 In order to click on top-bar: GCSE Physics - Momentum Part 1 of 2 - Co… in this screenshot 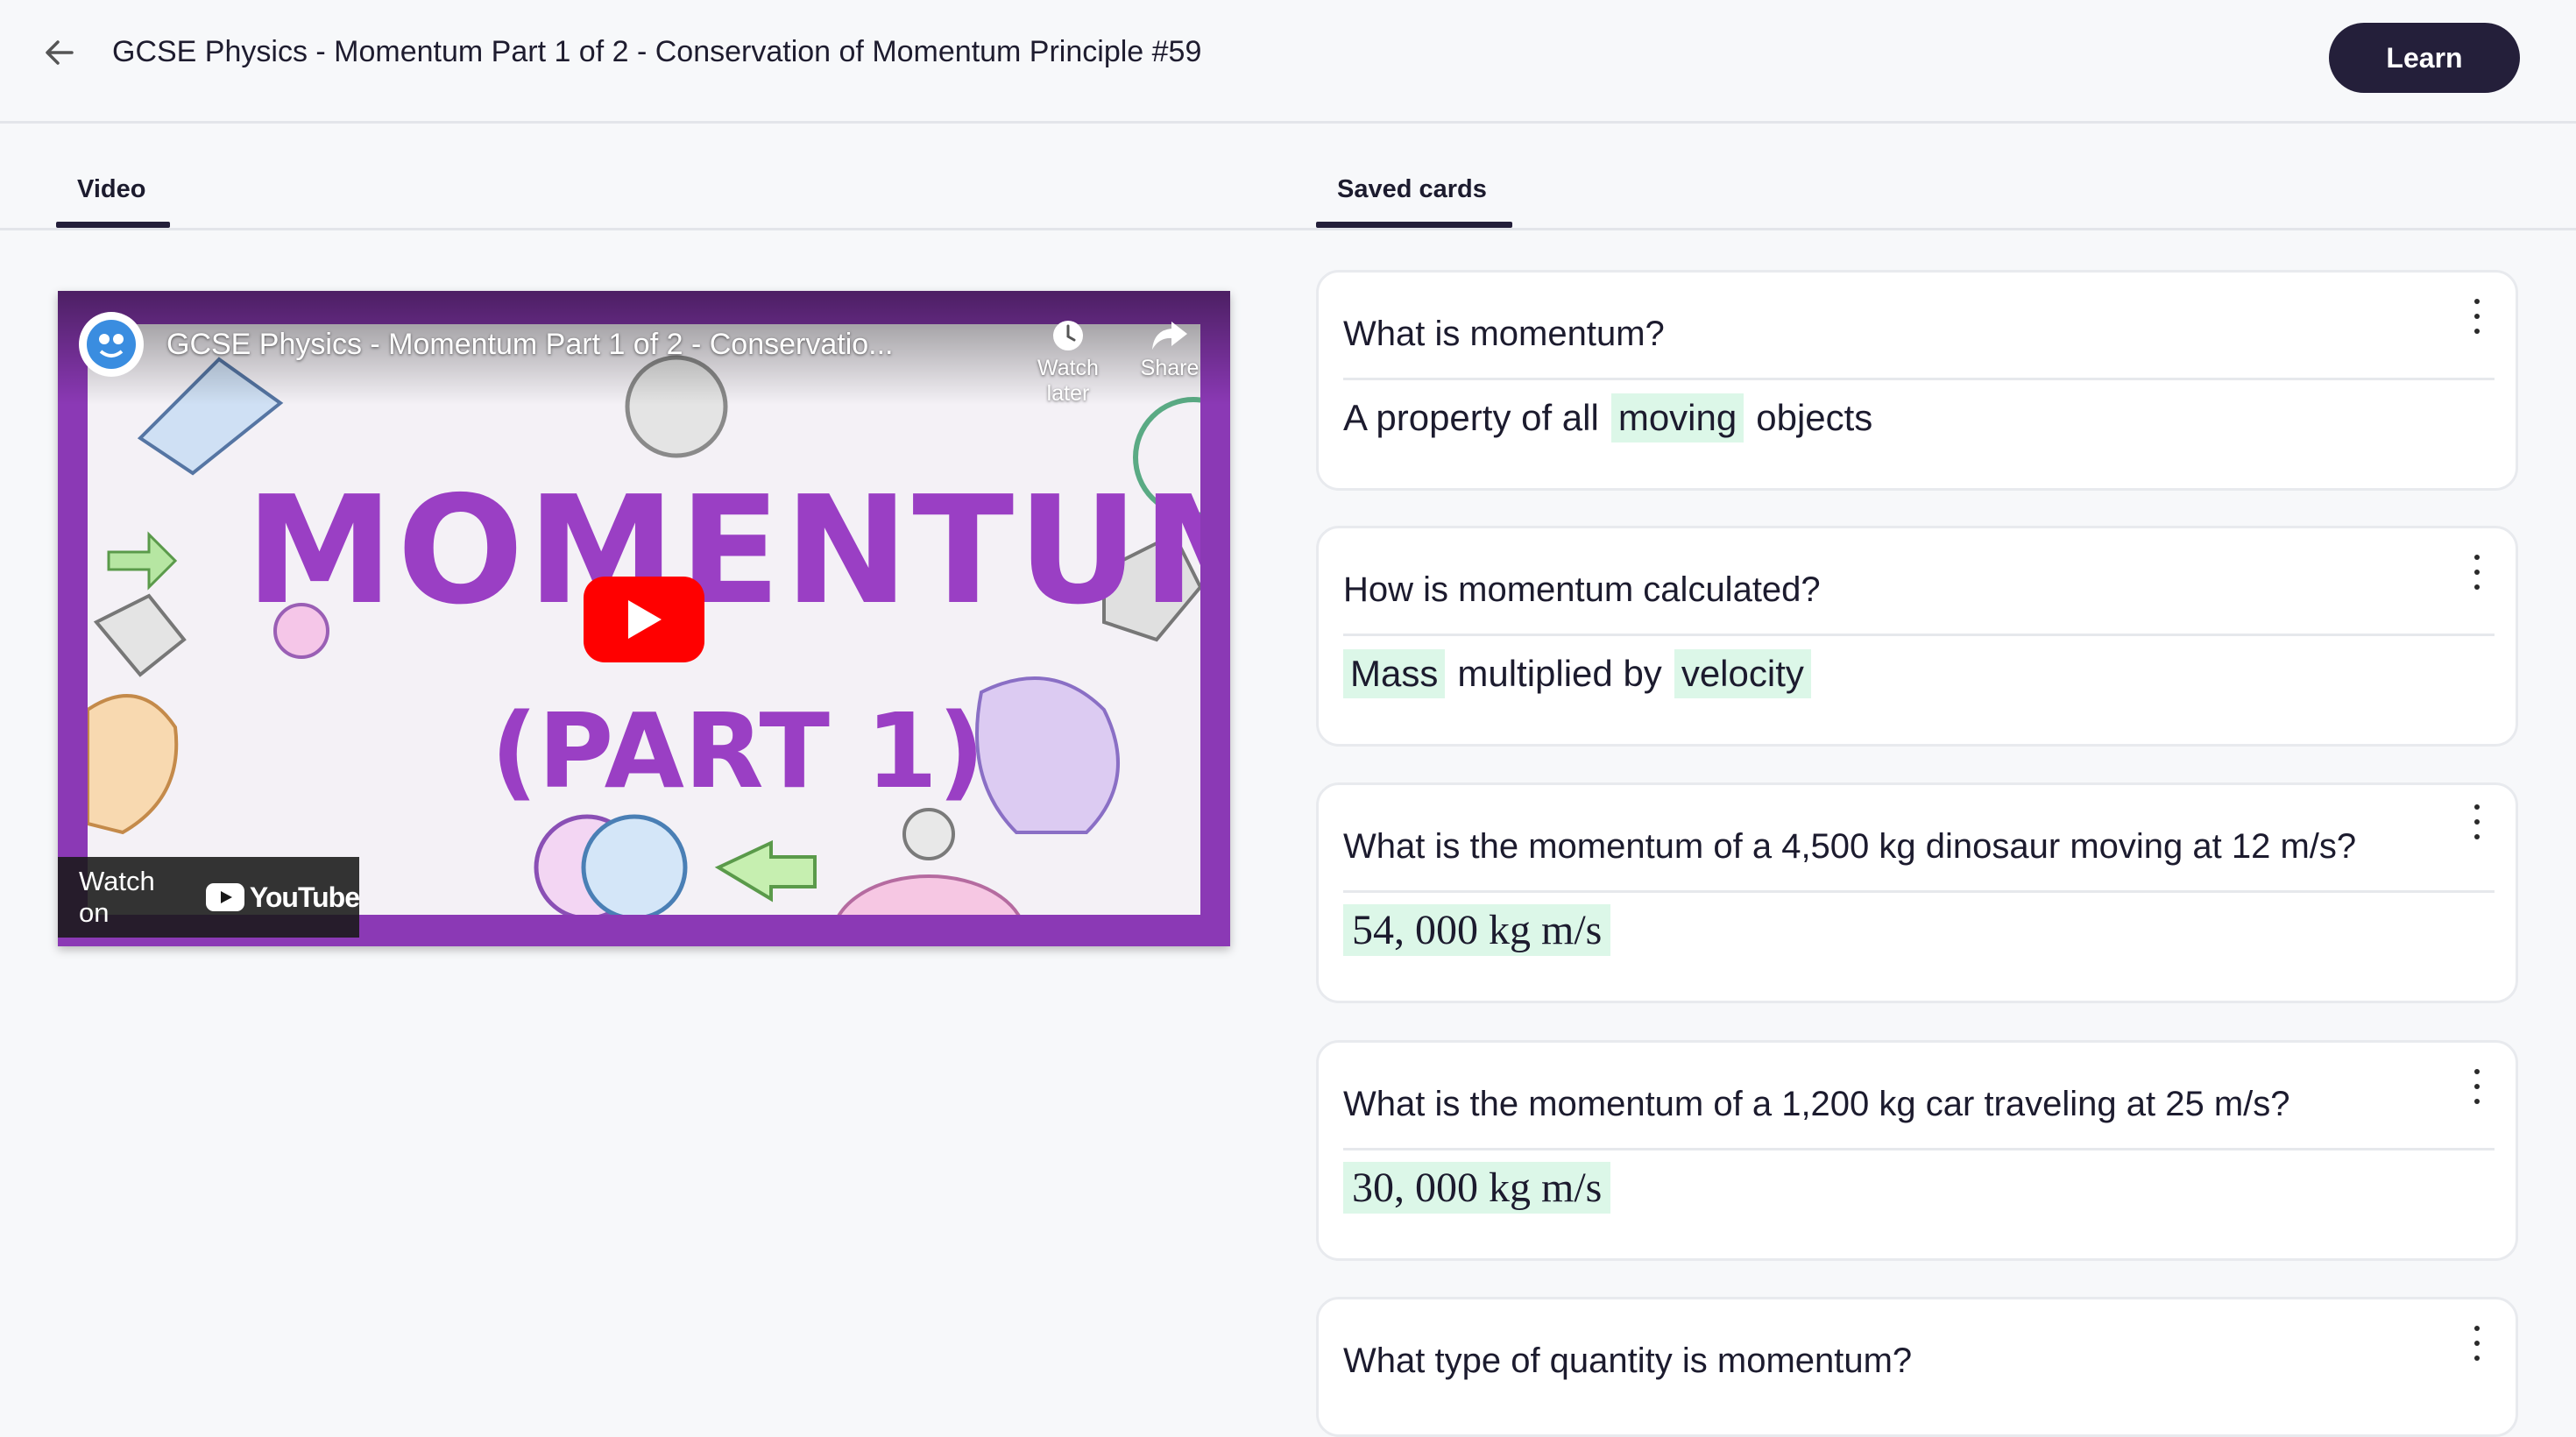, I will do `click(1288, 62)`.